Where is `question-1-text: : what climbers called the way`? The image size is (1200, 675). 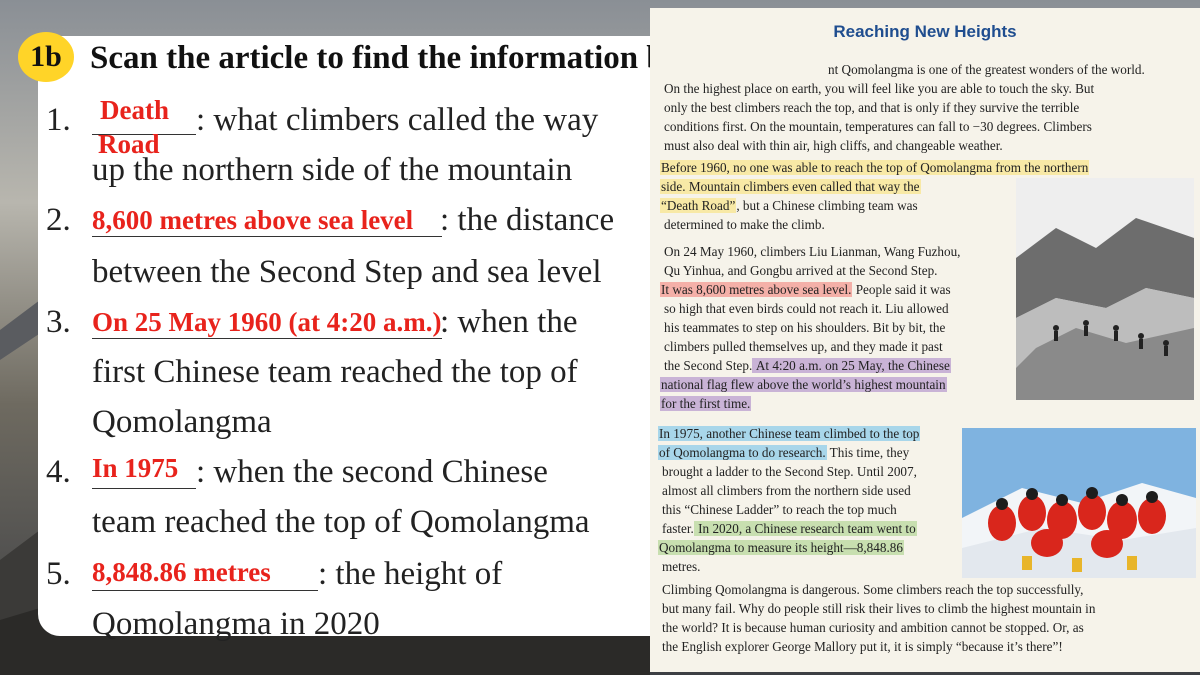
question-1-text: : what climbers called the way is located at coordinates (397, 120).